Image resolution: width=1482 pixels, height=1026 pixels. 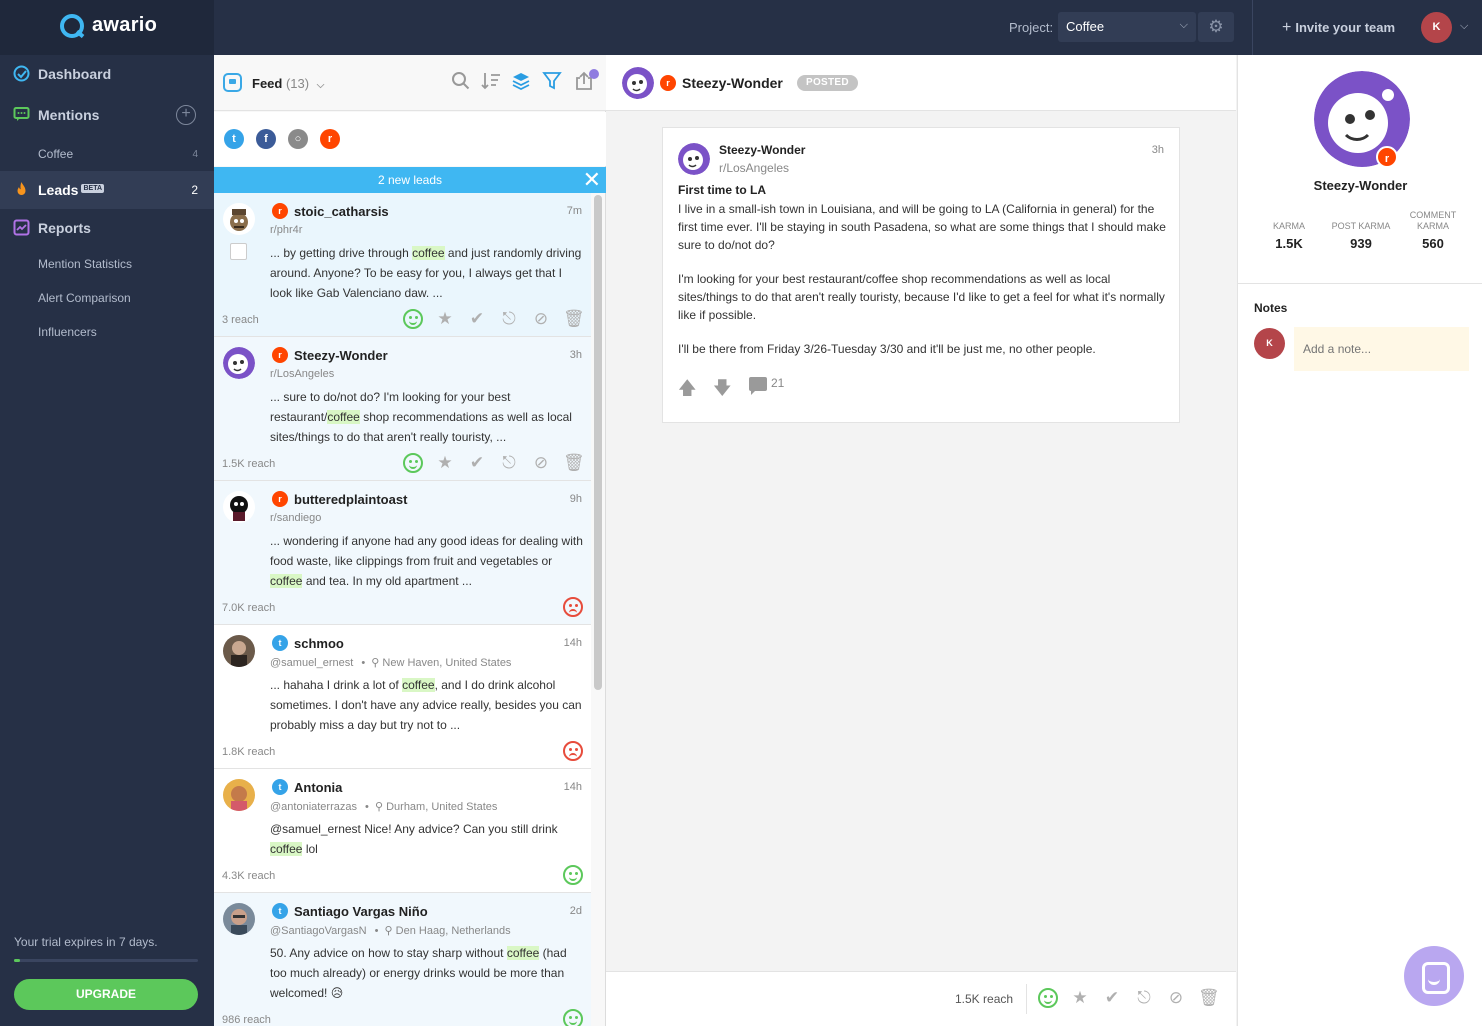 I want to click on sort-button, so click(x=492, y=82).